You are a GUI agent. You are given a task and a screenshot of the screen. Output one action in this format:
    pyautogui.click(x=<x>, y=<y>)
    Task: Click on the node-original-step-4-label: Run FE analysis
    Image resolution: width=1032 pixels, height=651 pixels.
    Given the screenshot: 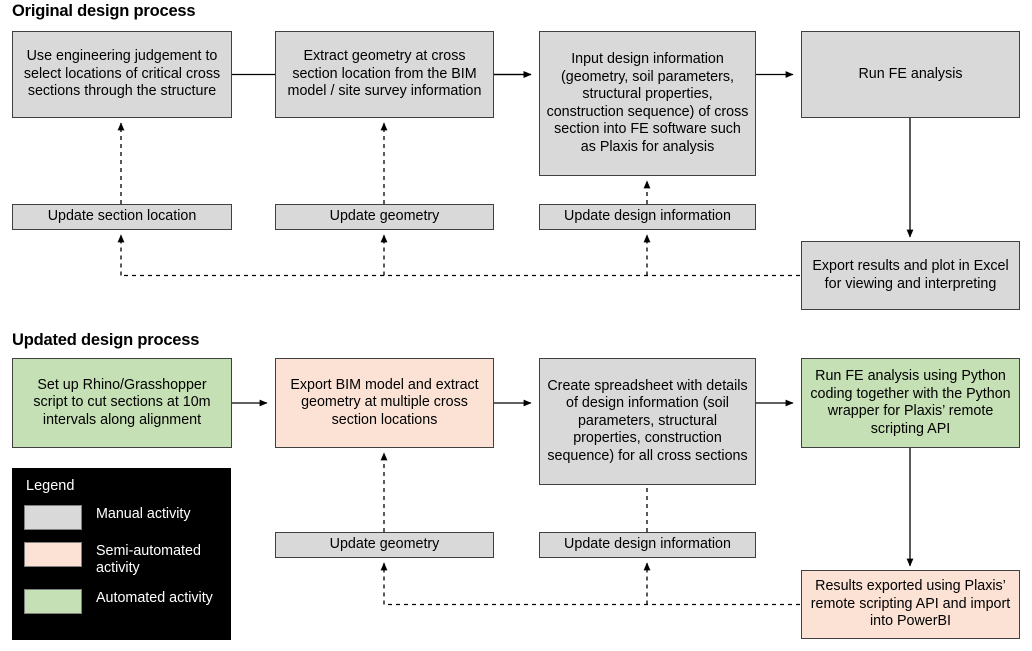 What is the action you would take?
    pyautogui.click(x=910, y=73)
    